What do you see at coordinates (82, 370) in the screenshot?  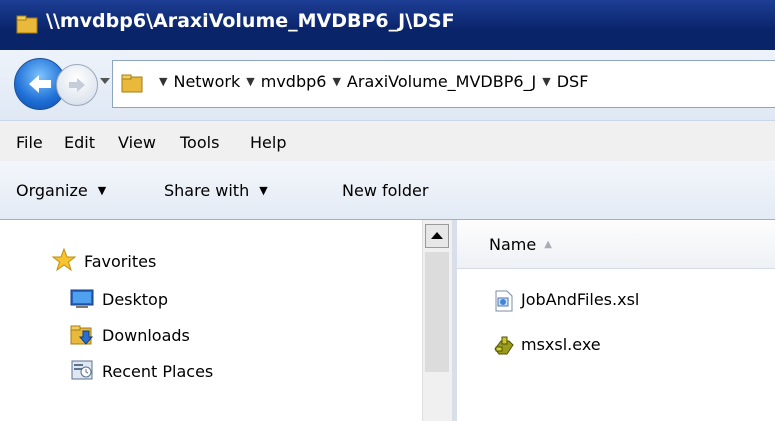 I see `recent-places-icon` at bounding box center [82, 370].